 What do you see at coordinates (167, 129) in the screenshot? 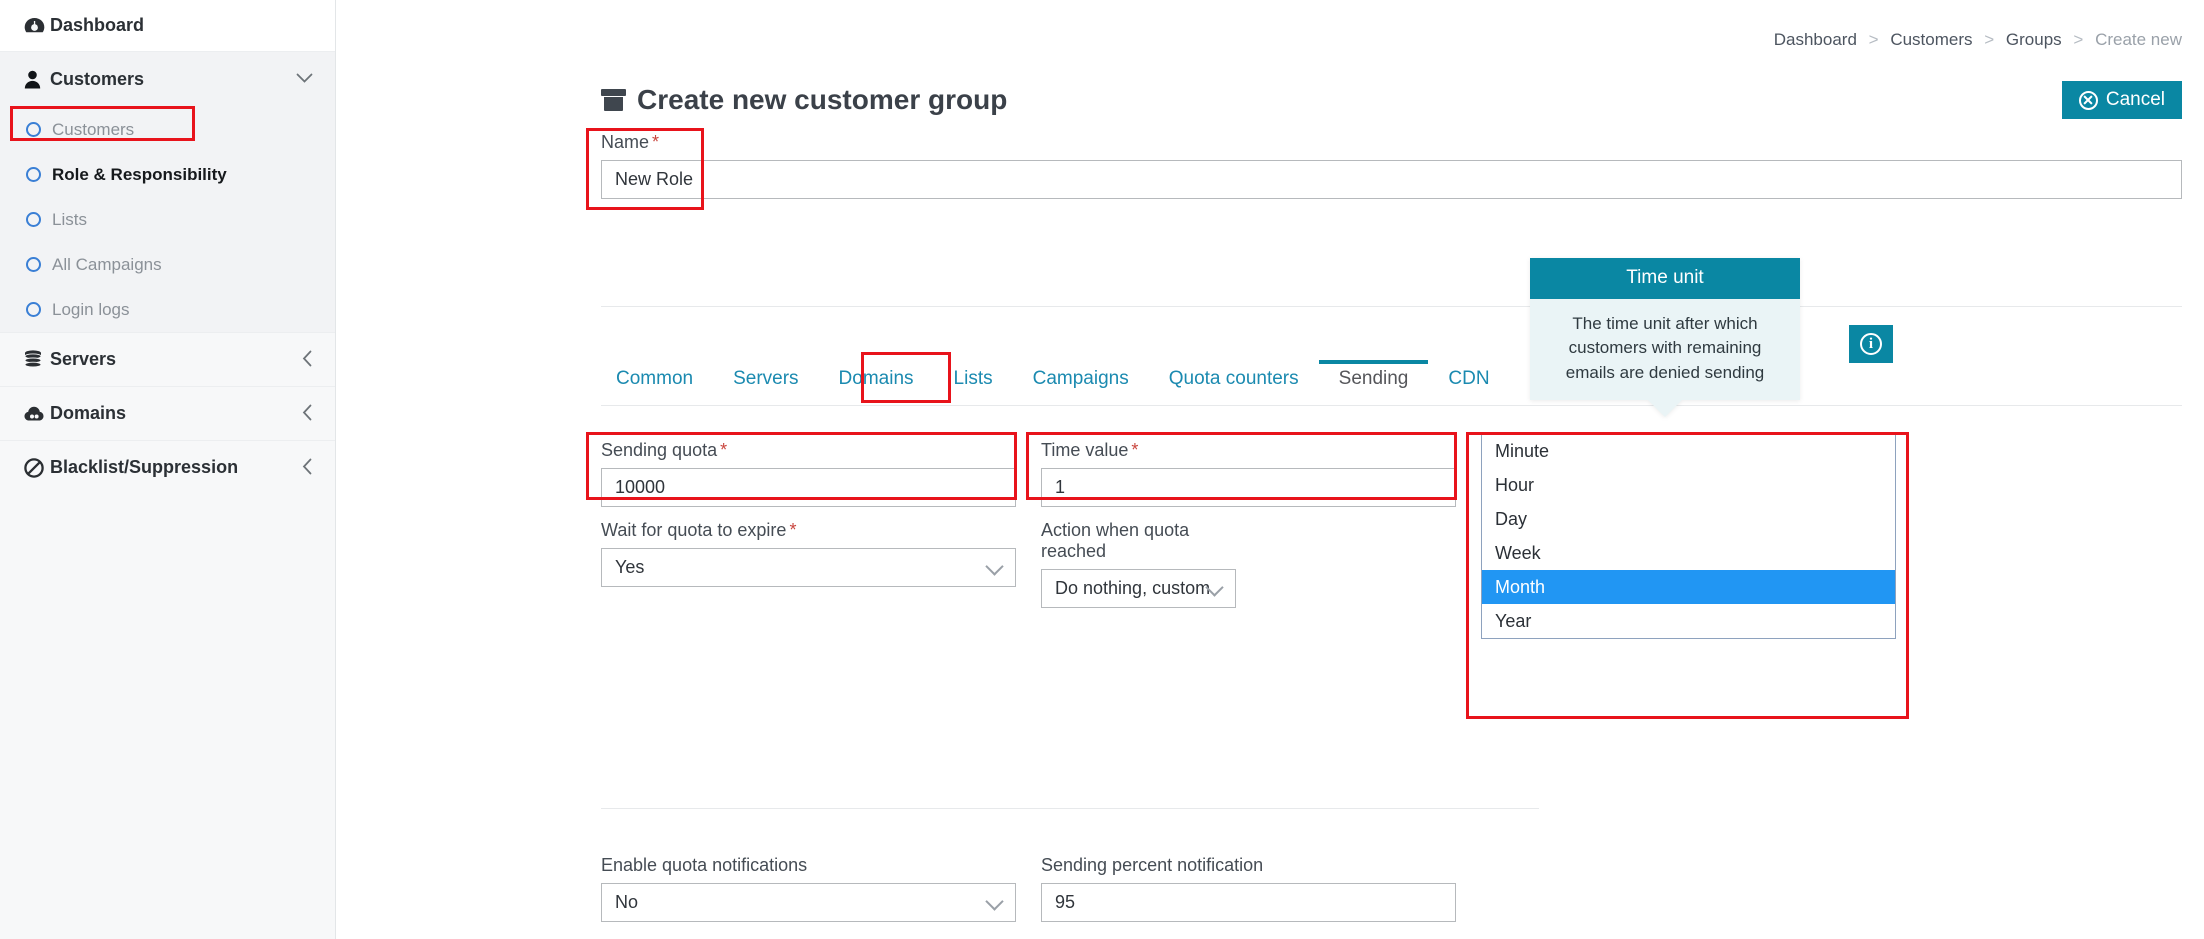
I see `sidebar-item-customers: Customers` at bounding box center [167, 129].